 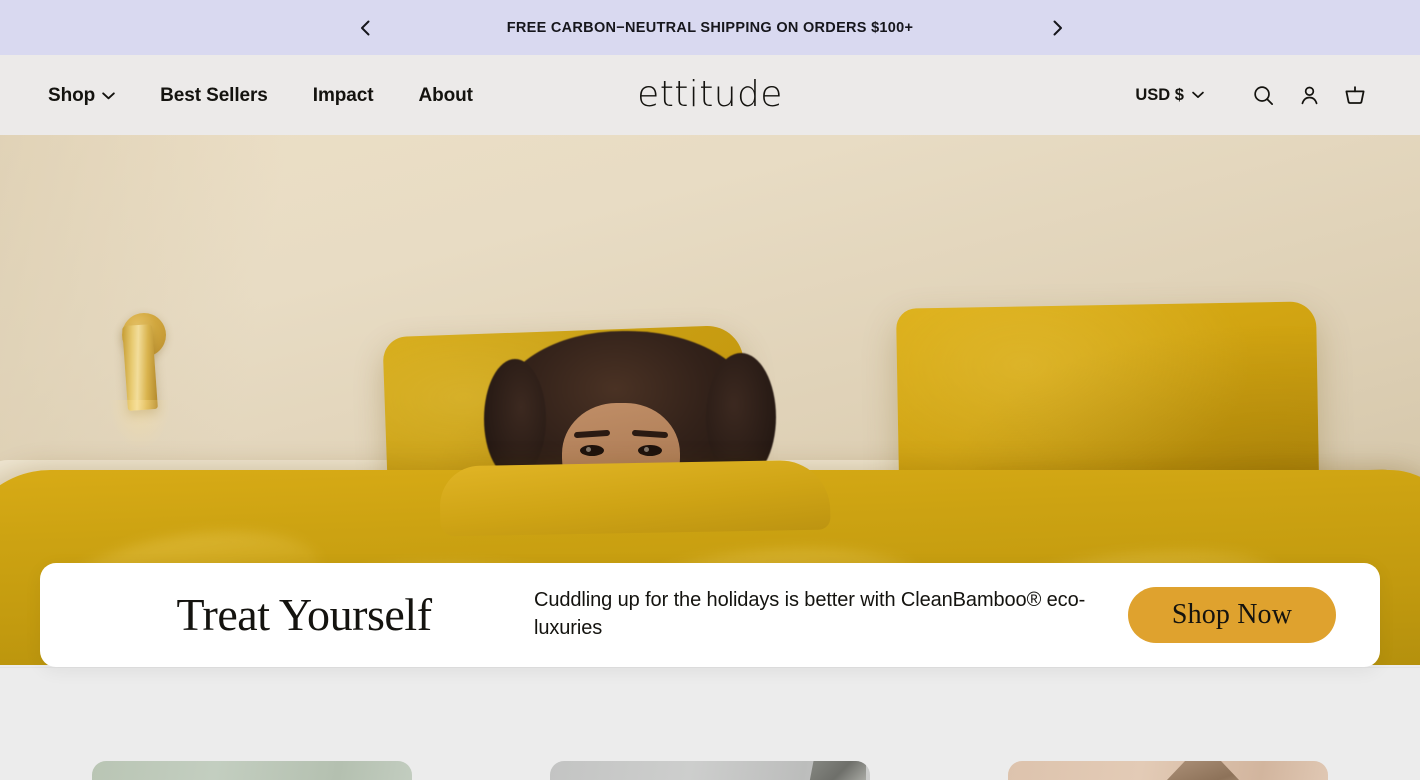 I want to click on nav-item-about: About, so click(x=445, y=95).